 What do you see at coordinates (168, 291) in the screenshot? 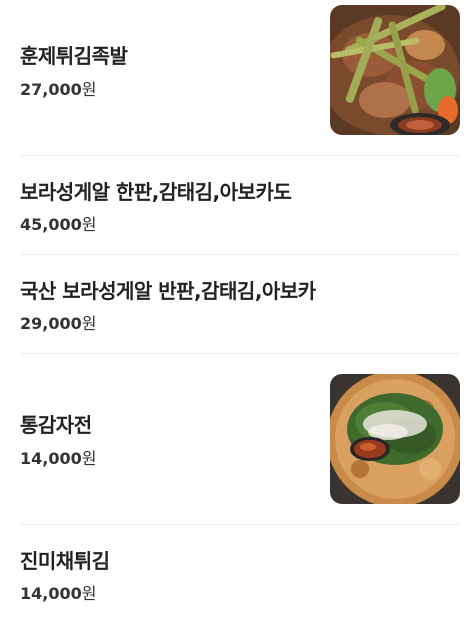
I see `menu-item-name: 국산 보라성게알 반판,감태김,아보카` at bounding box center [168, 291].